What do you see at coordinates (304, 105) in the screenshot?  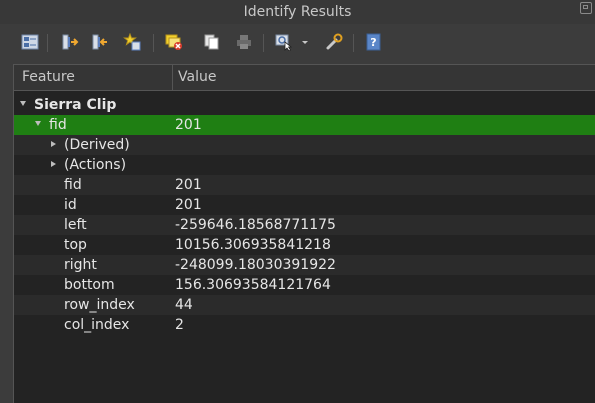 I see `layer-row: Sierra Clip` at bounding box center [304, 105].